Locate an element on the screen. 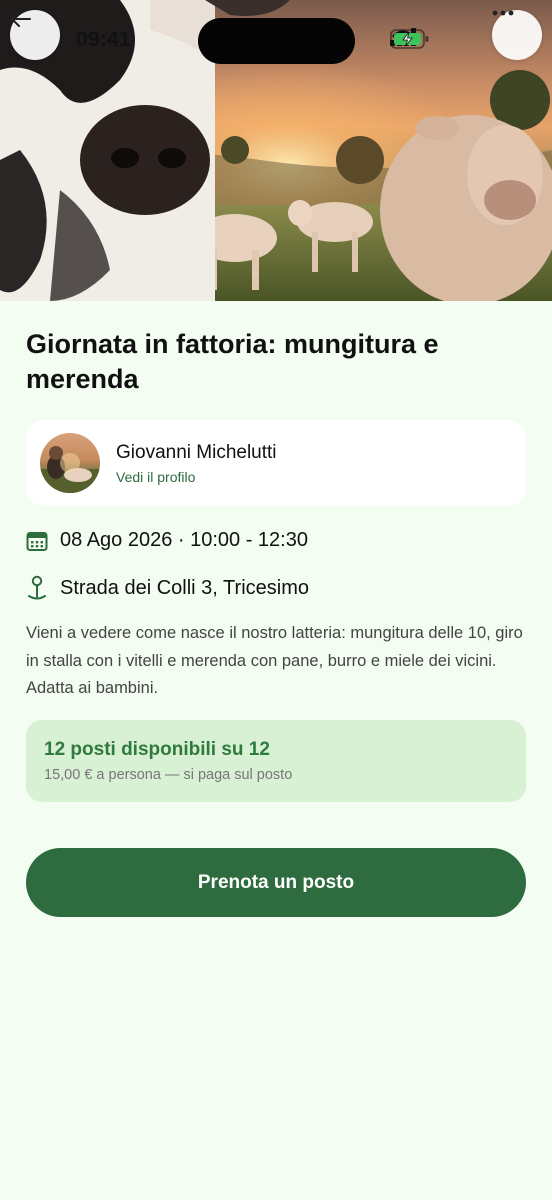 The height and width of the screenshot is (1200, 552). book-seat-button: Prenota un posto is located at coordinates (276, 882).